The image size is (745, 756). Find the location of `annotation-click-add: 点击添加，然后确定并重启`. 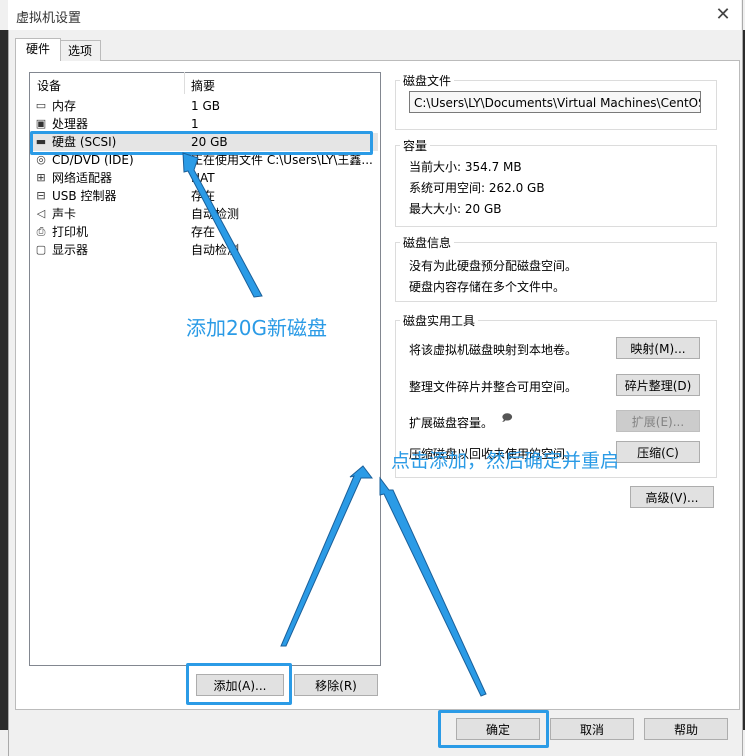

annotation-click-add: 点击添加，然后确定并重启 is located at coordinates (505, 461).